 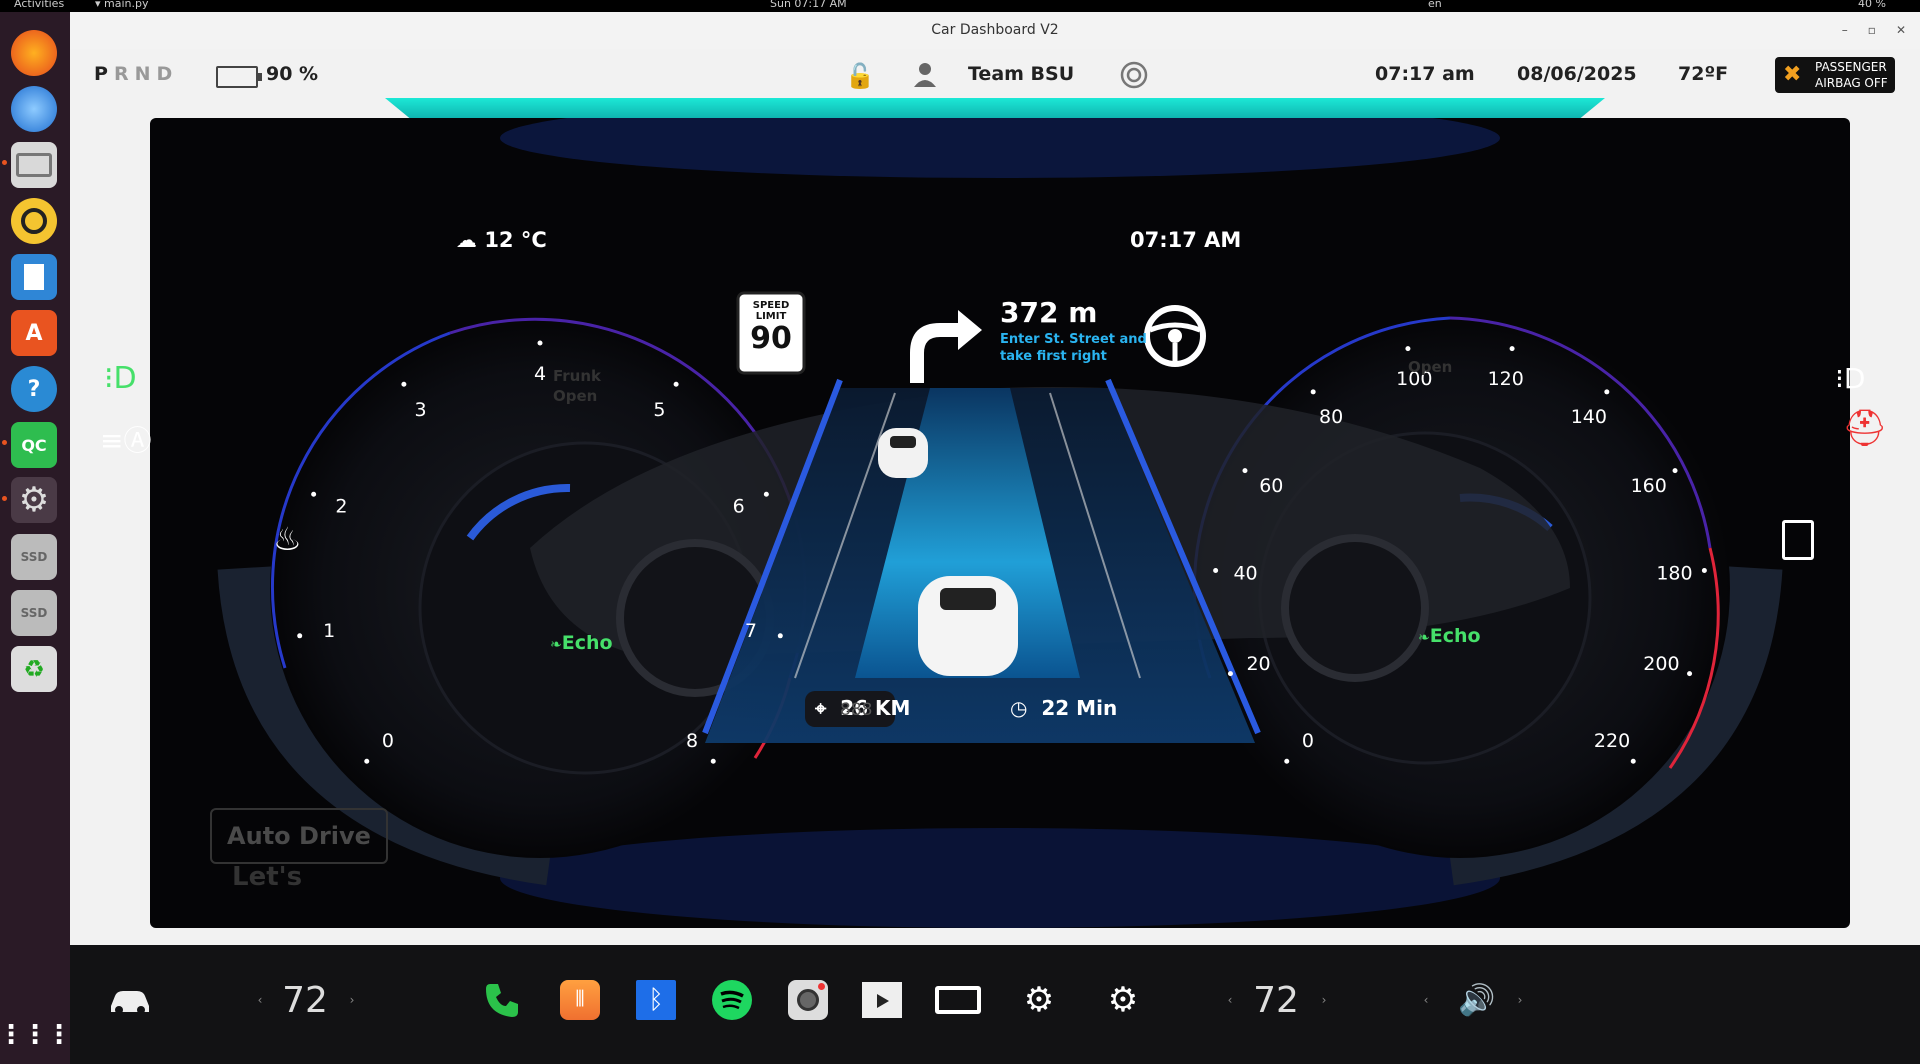 I want to click on fog-light-icon: ⁝D, so click(x=1850, y=378).